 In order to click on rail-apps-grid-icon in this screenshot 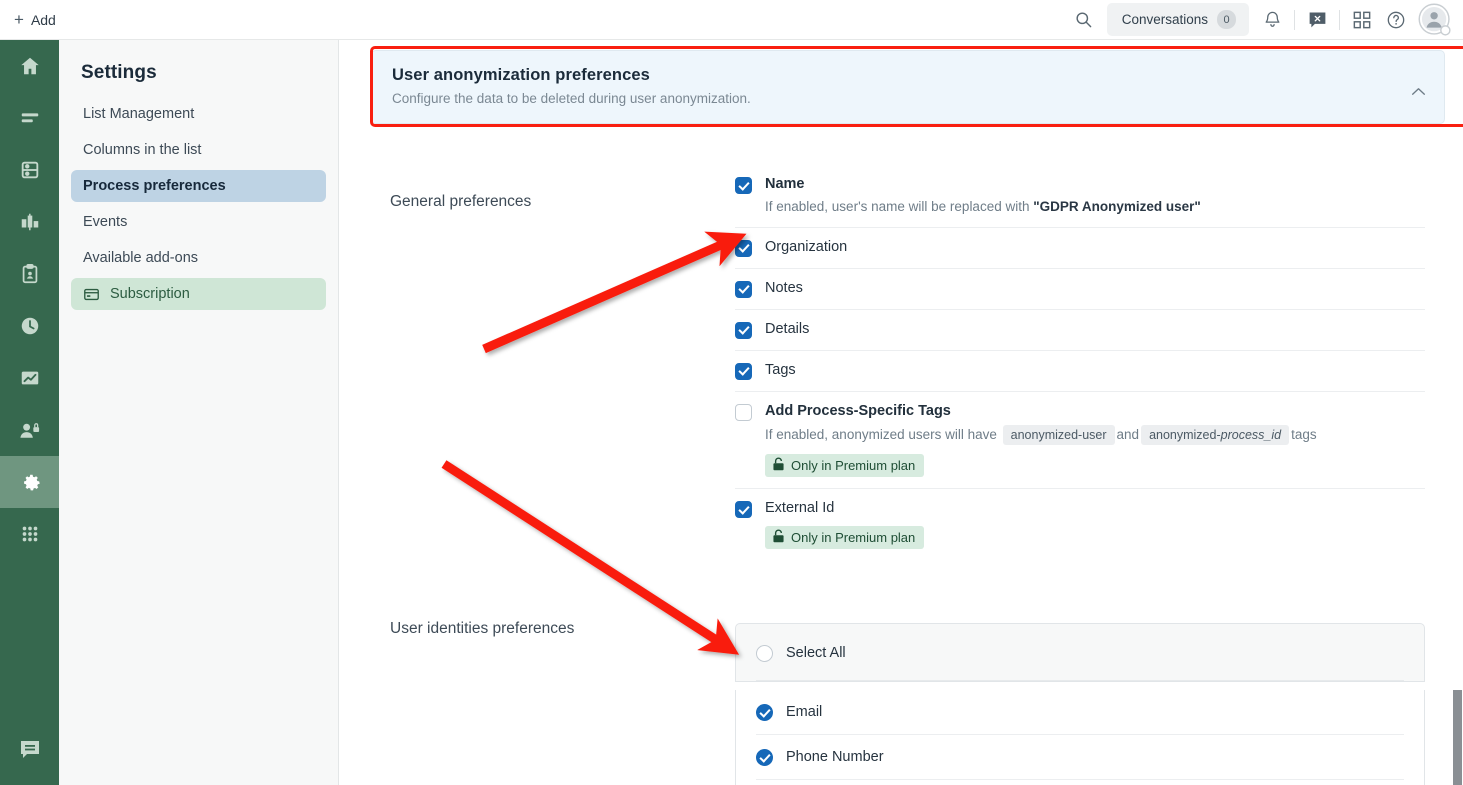, I will do `click(29, 534)`.